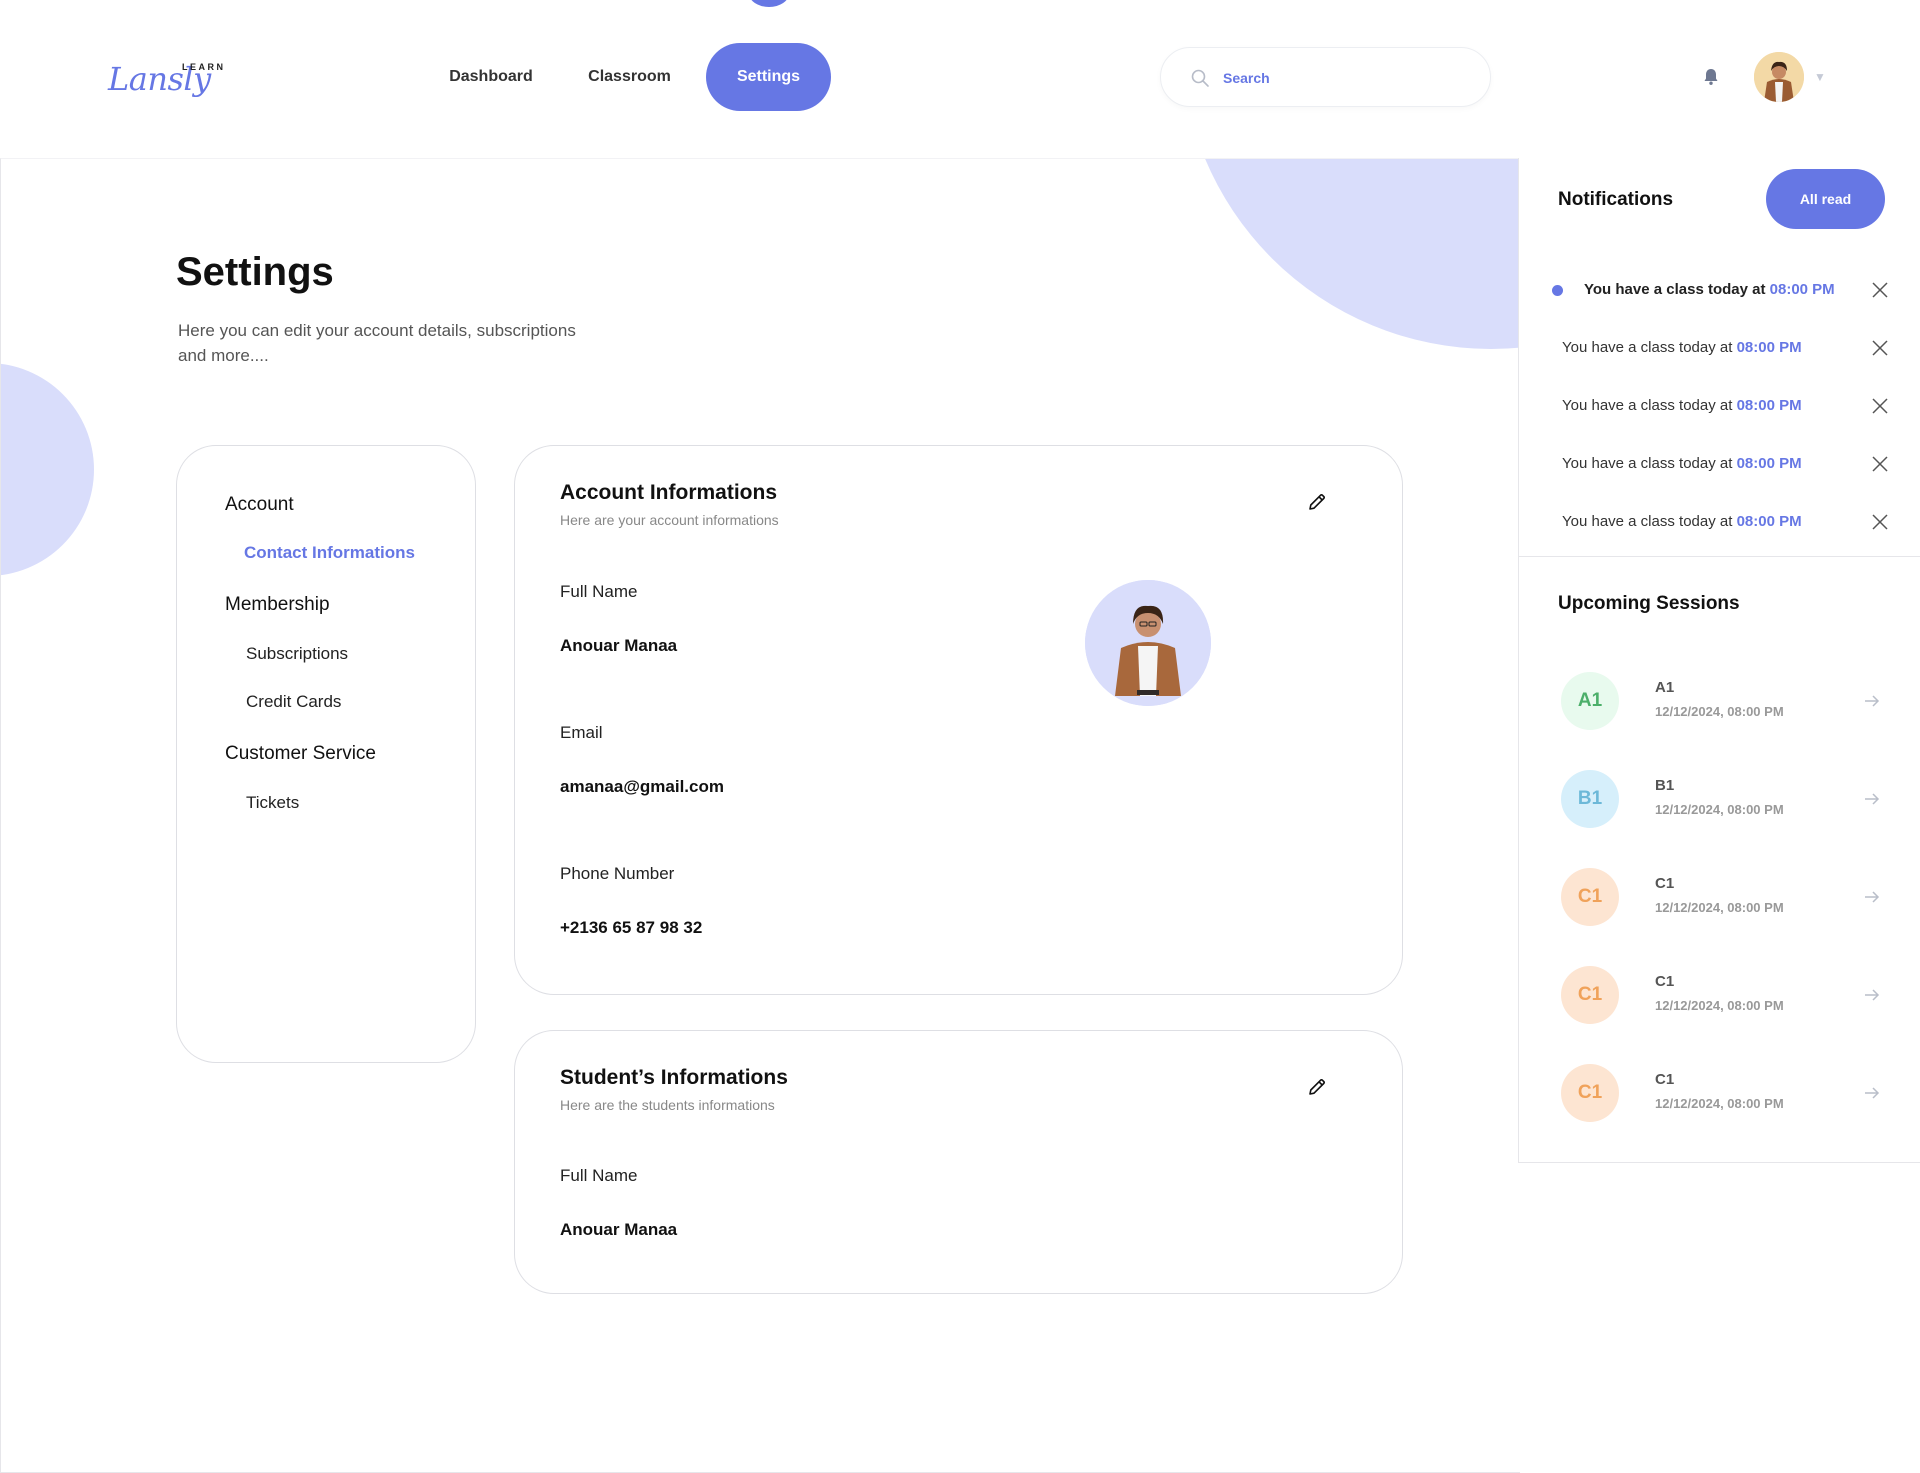 The height and width of the screenshot is (1473, 1920). I want to click on menu-account: Account, so click(259, 505).